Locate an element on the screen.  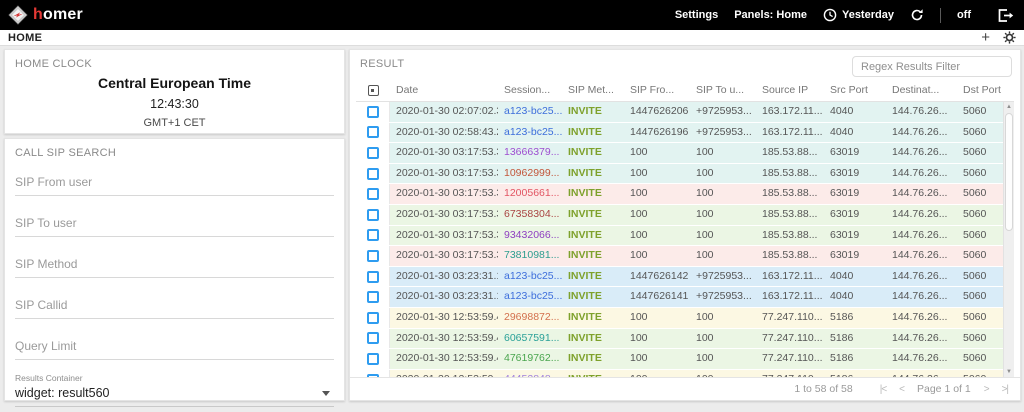
sip-to-user-input is located at coordinates (174, 225).